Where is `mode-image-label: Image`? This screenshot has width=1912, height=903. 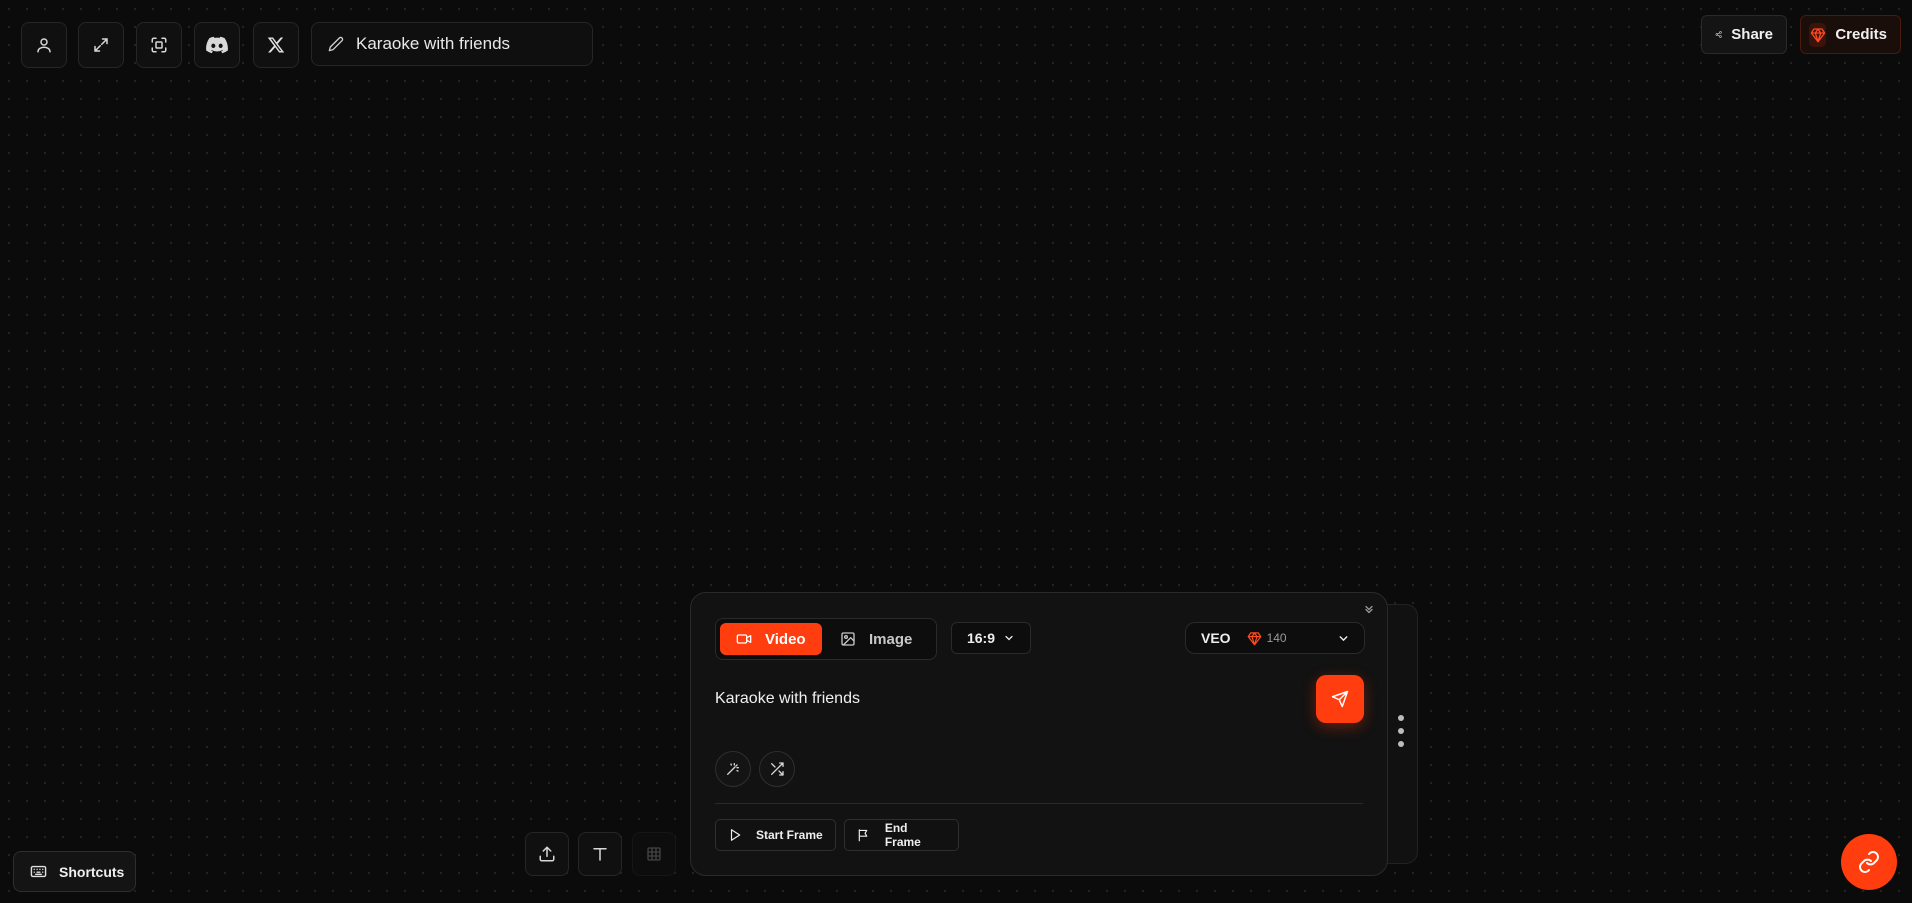 mode-image-label: Image is located at coordinates (891, 639).